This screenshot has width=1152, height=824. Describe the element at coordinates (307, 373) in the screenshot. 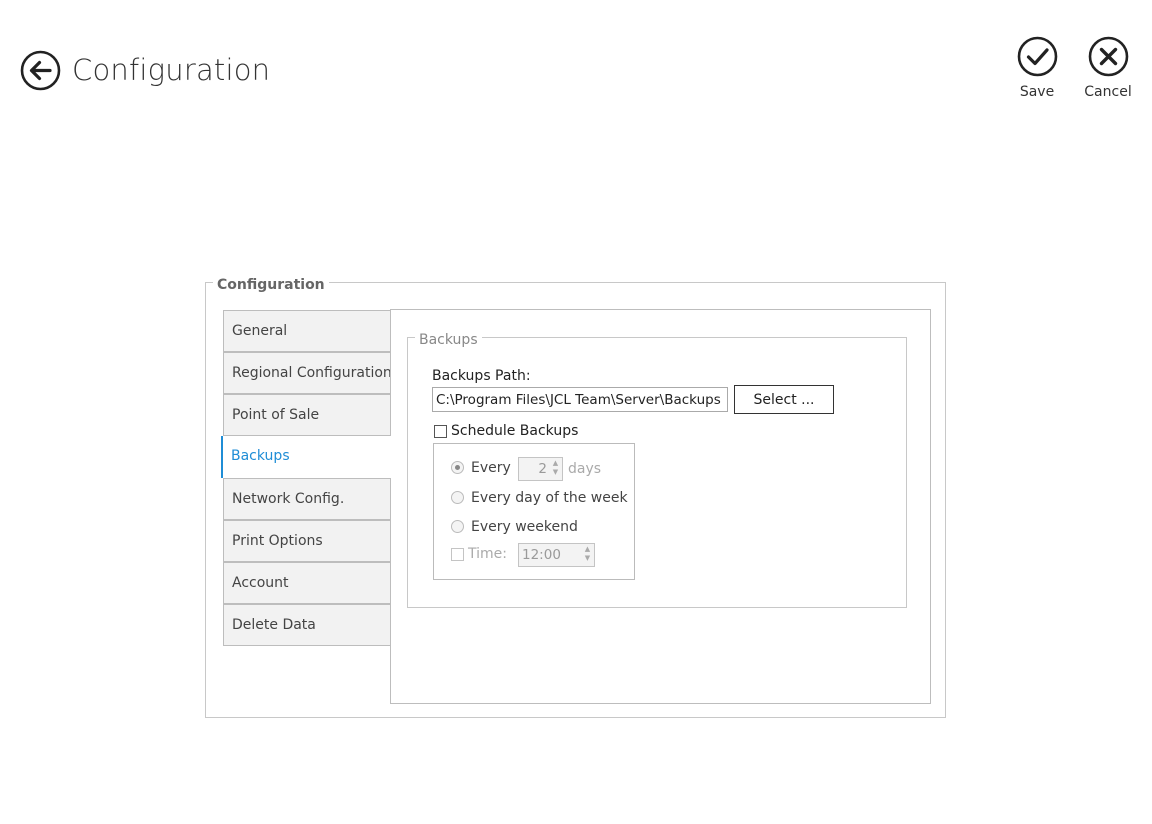

I see `tab-regional-configuration: Regional Configuration` at that location.